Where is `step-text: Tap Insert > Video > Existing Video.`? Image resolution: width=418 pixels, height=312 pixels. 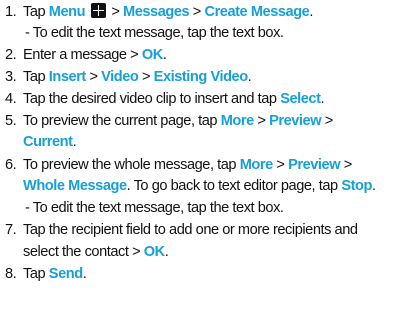
step-text: Tap Insert > Video > Existing Video. is located at coordinates (137, 77).